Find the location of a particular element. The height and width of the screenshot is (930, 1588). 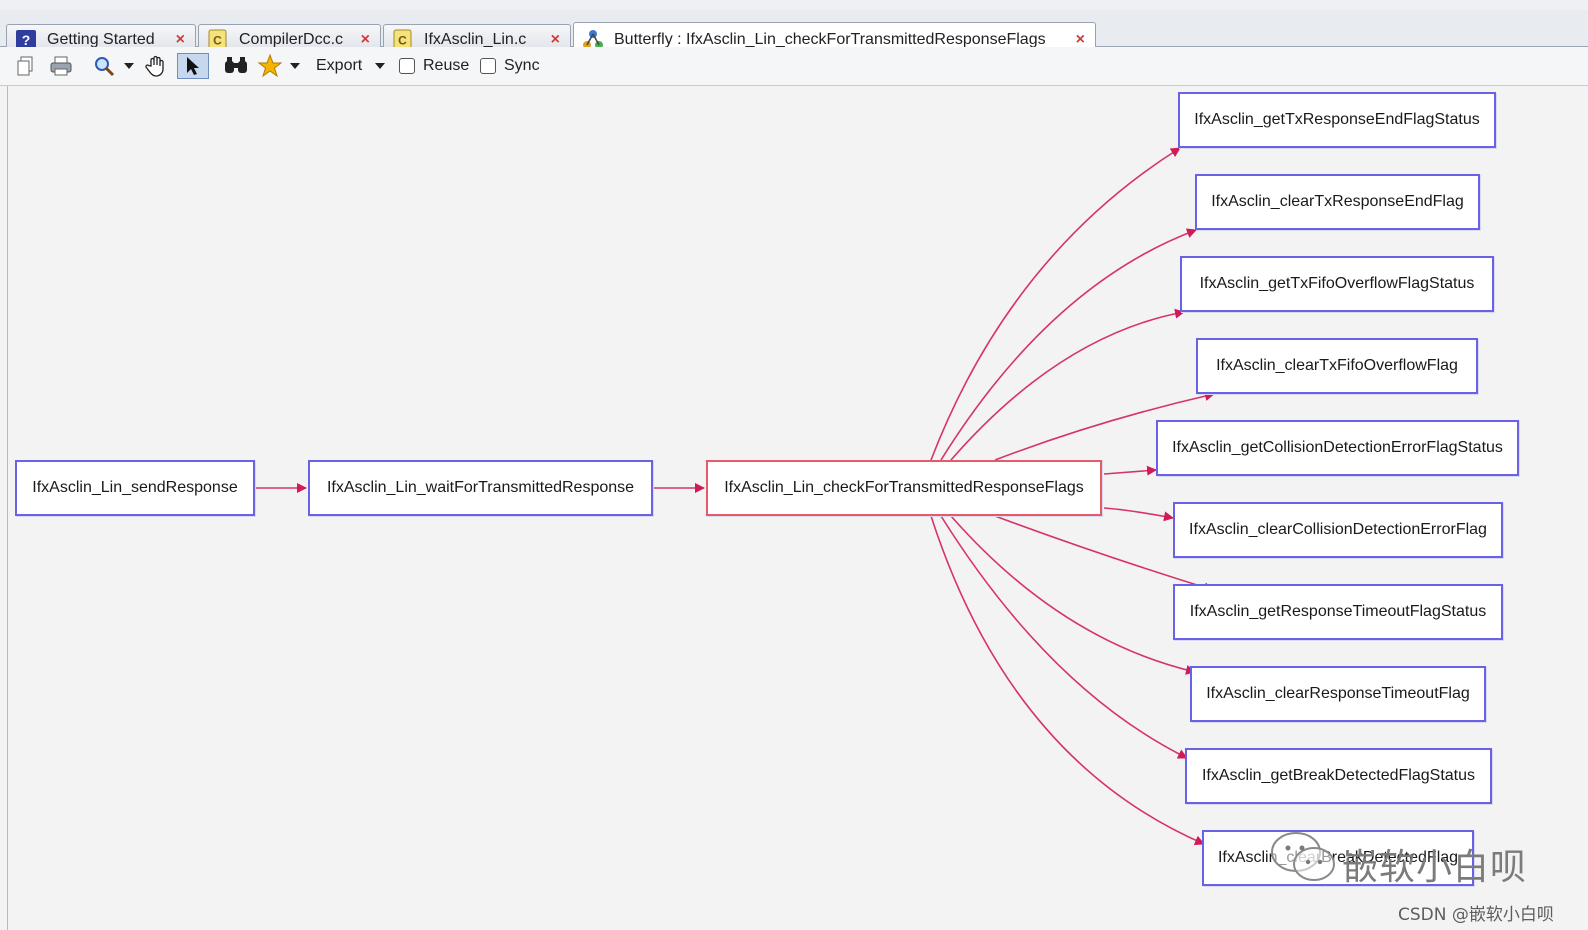

node-label: IfxAsclin_getResponseTimeoutFlagStatus is located at coordinates (1338, 611).